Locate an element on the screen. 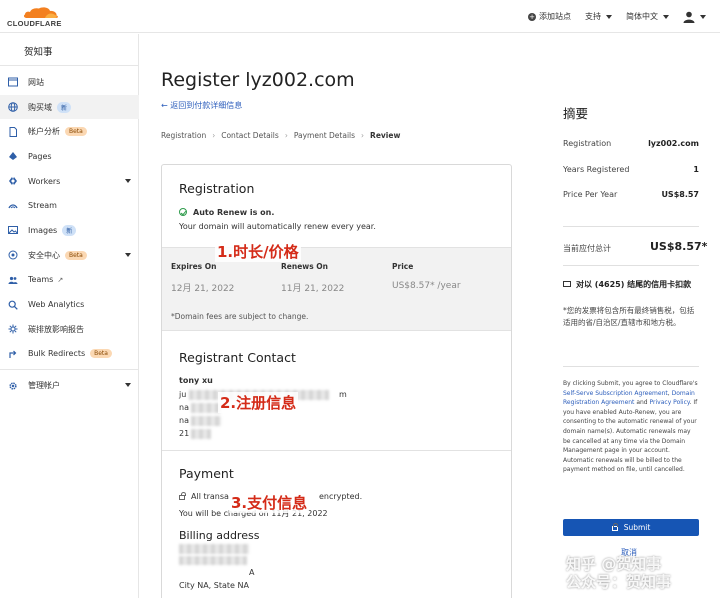 Image resolution: width=720 pixels, height=598 pixels. annotation-registration-info: 2.注册信息 is located at coordinates (258, 402).